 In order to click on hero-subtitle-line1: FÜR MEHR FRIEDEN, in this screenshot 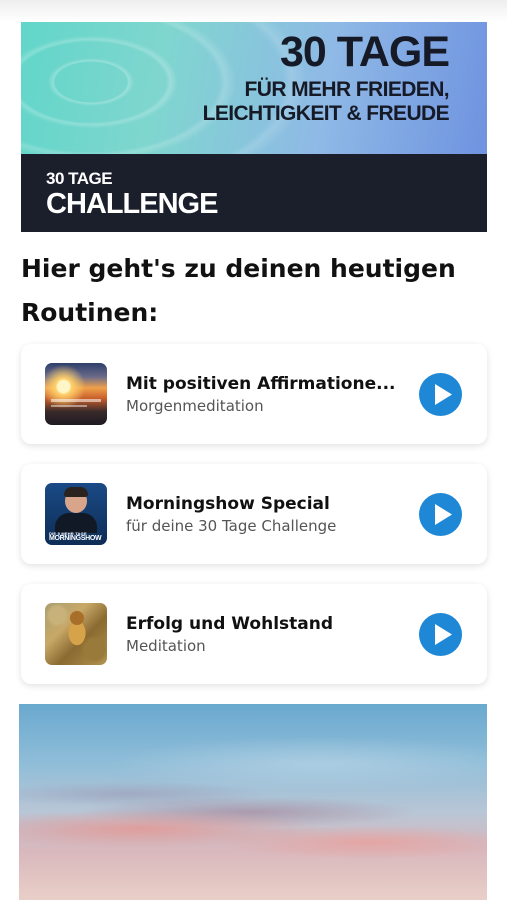, I will do `click(347, 89)`.